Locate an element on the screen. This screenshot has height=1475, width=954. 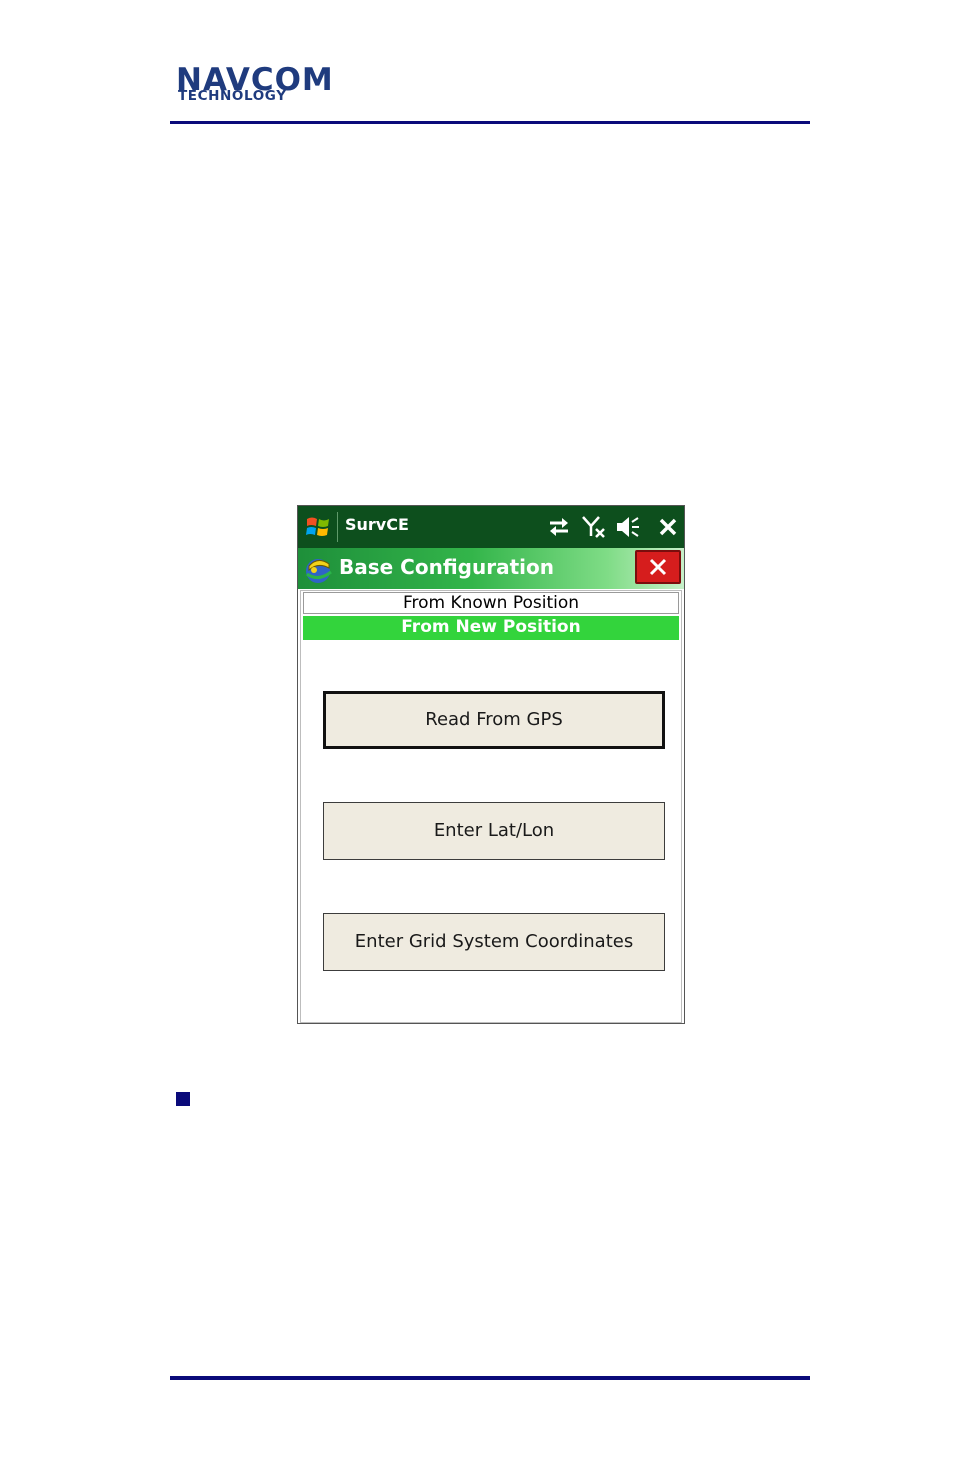
header-rule is located at coordinates (490, 122).